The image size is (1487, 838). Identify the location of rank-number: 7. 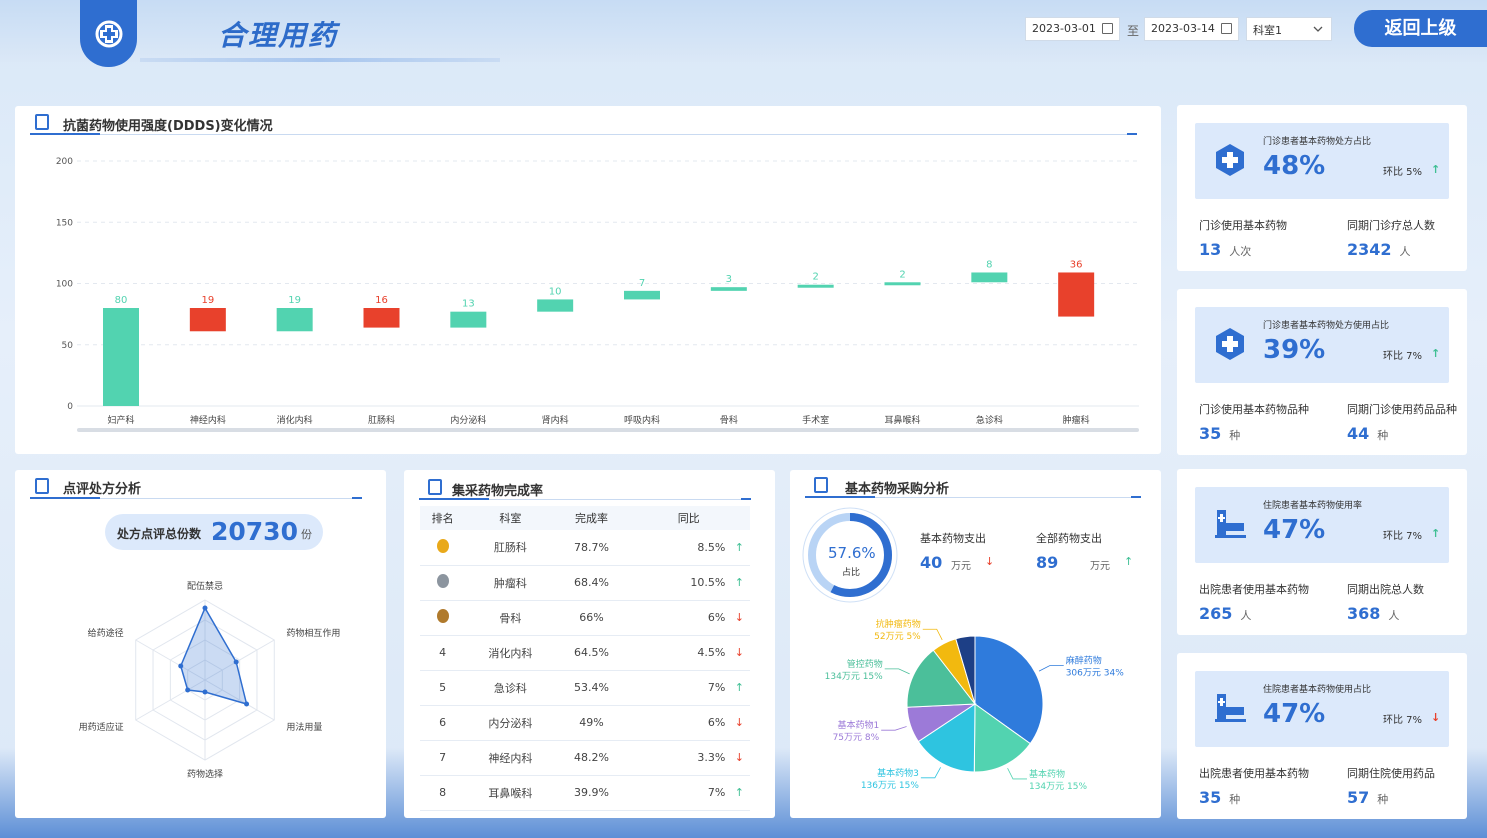
(443, 757).